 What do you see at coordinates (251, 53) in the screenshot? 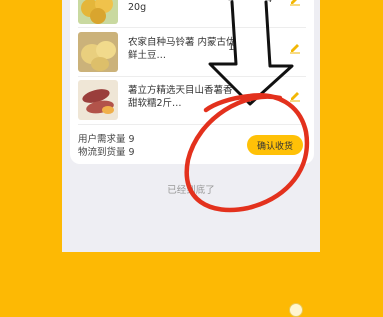
I see `hand-drawn-down-arrow-icon` at bounding box center [251, 53].